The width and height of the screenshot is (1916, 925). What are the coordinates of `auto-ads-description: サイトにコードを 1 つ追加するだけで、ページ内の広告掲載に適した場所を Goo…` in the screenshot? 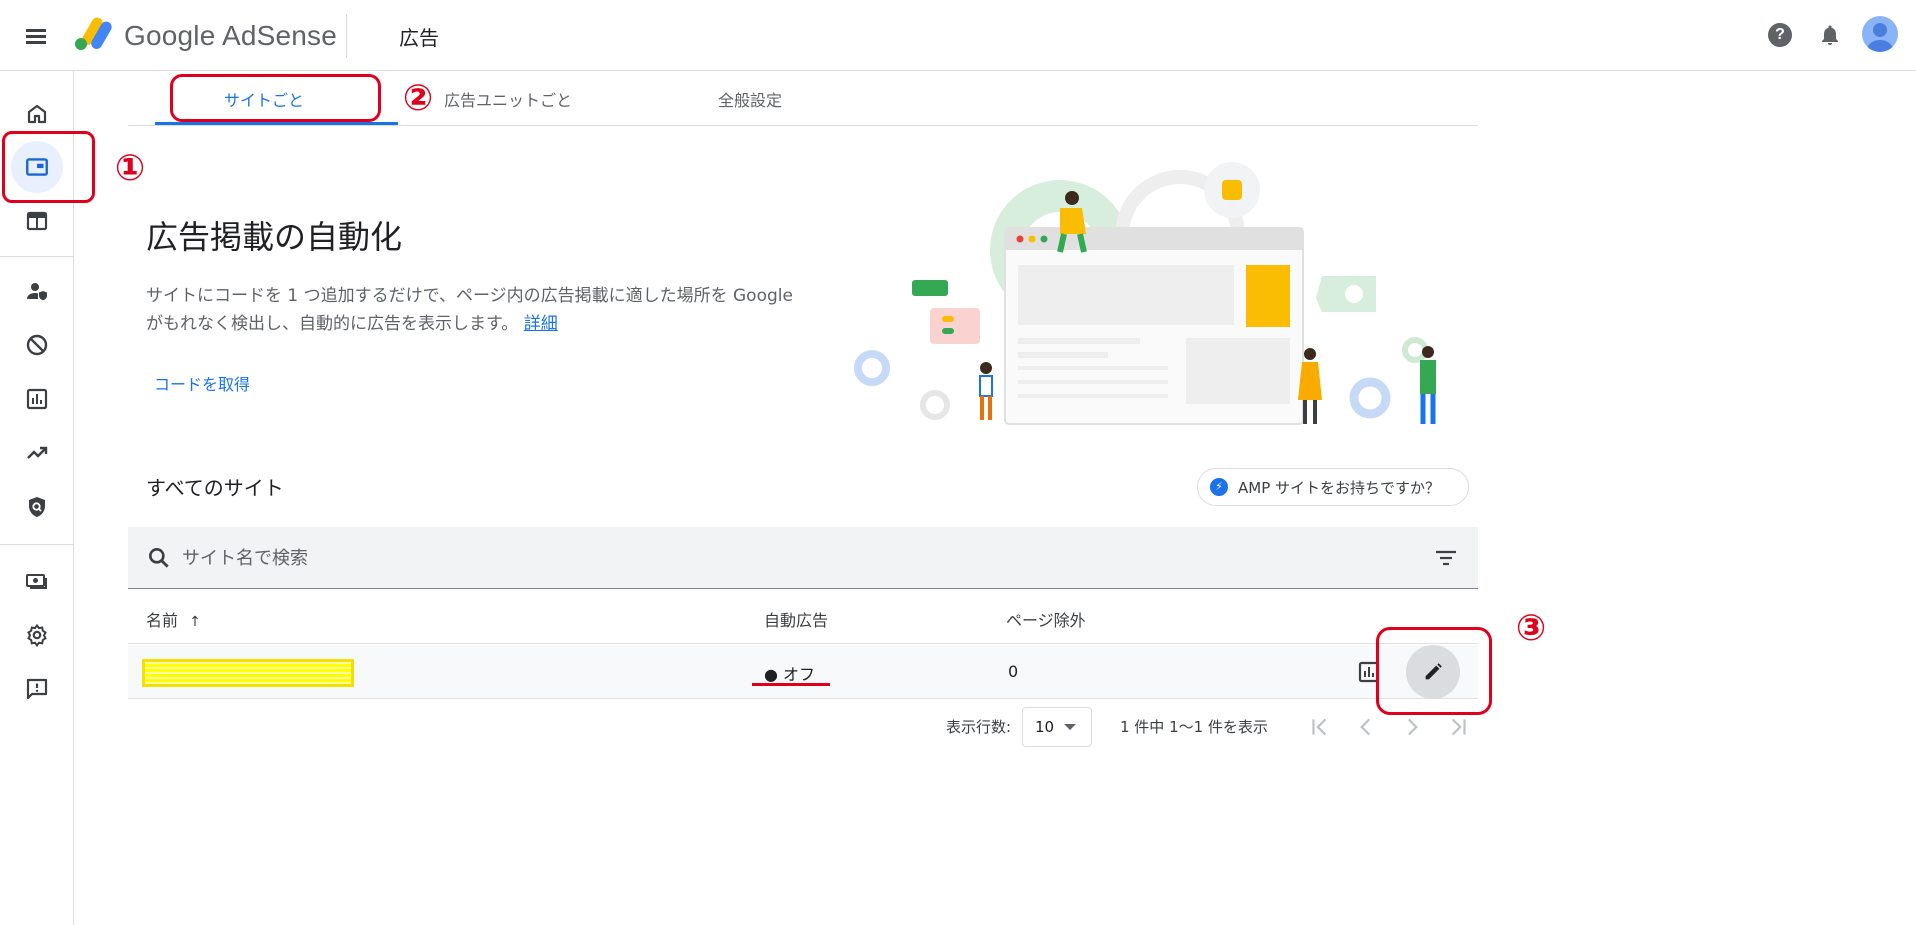 It's located at (496, 310).